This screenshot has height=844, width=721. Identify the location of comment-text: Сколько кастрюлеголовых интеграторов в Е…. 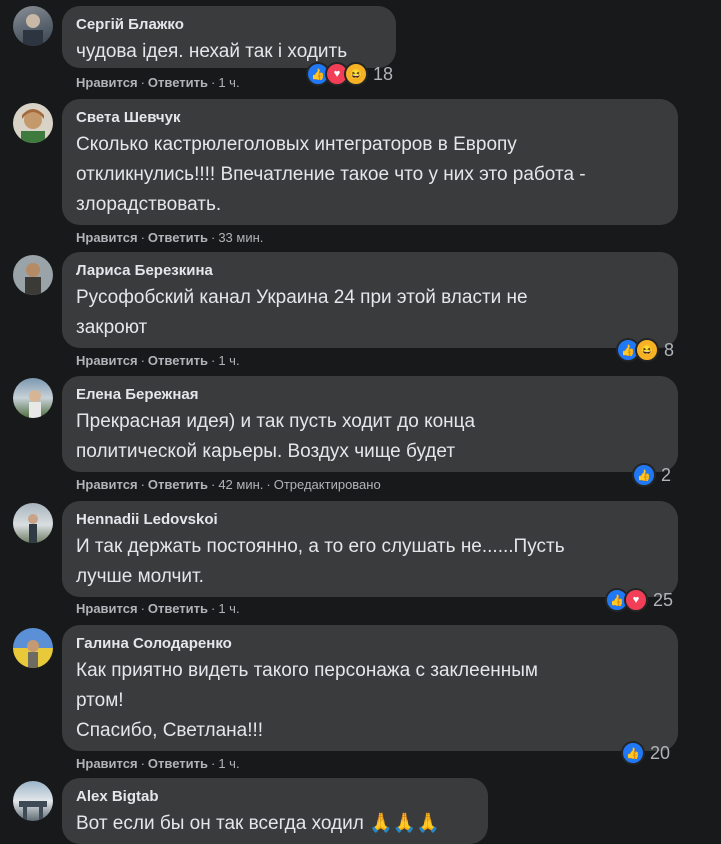
(331, 174).